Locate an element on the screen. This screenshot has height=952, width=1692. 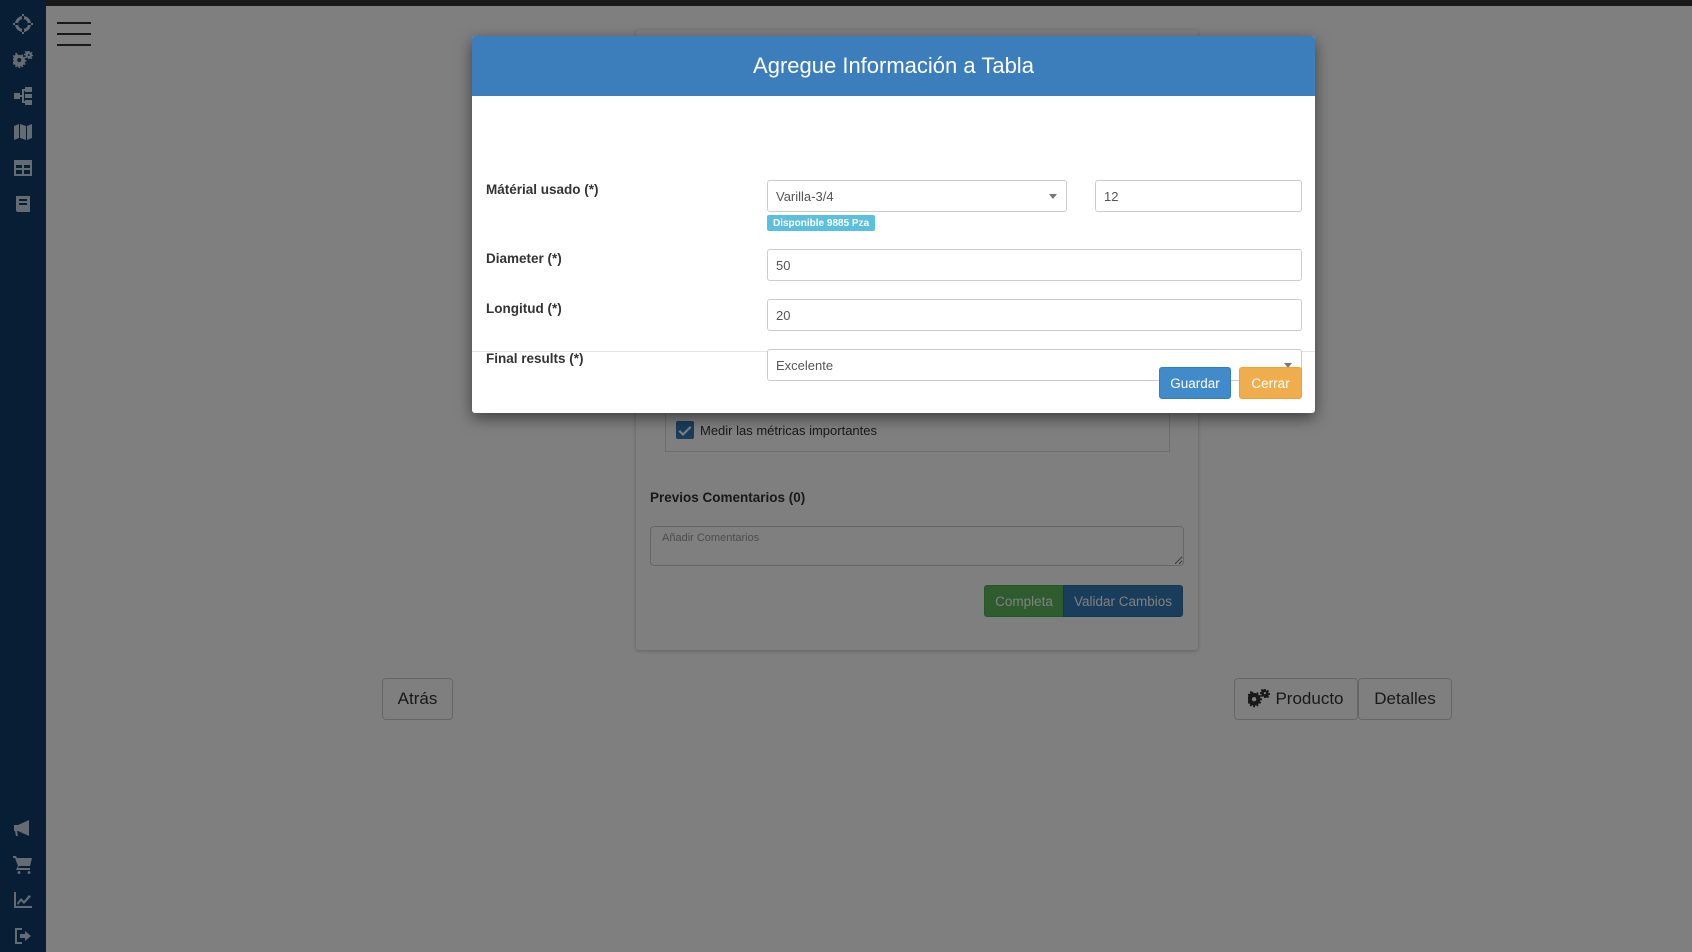
longitud-value: 20 is located at coordinates (783, 315).